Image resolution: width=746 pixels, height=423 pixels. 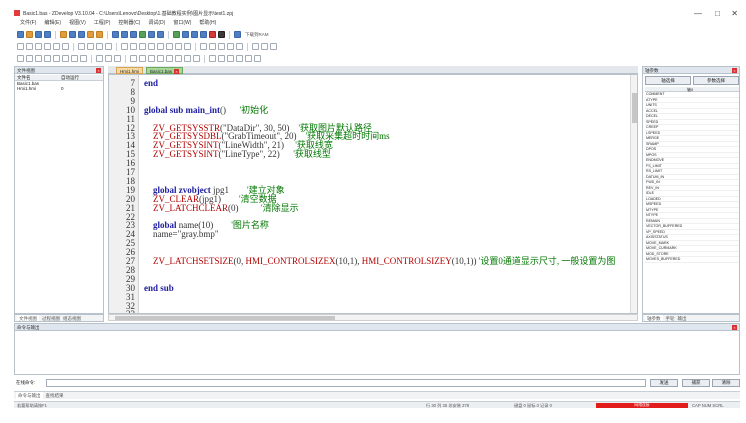 I want to click on button-tool-icon, so click(x=81, y=46).